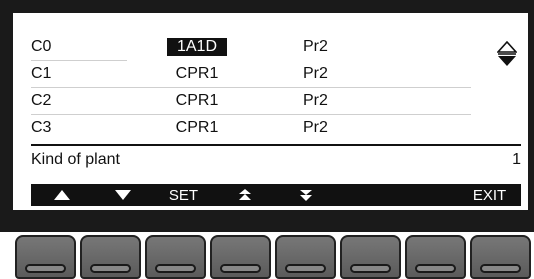  Describe the element at coordinates (183, 195) in the screenshot. I see `set-button: SET` at that location.